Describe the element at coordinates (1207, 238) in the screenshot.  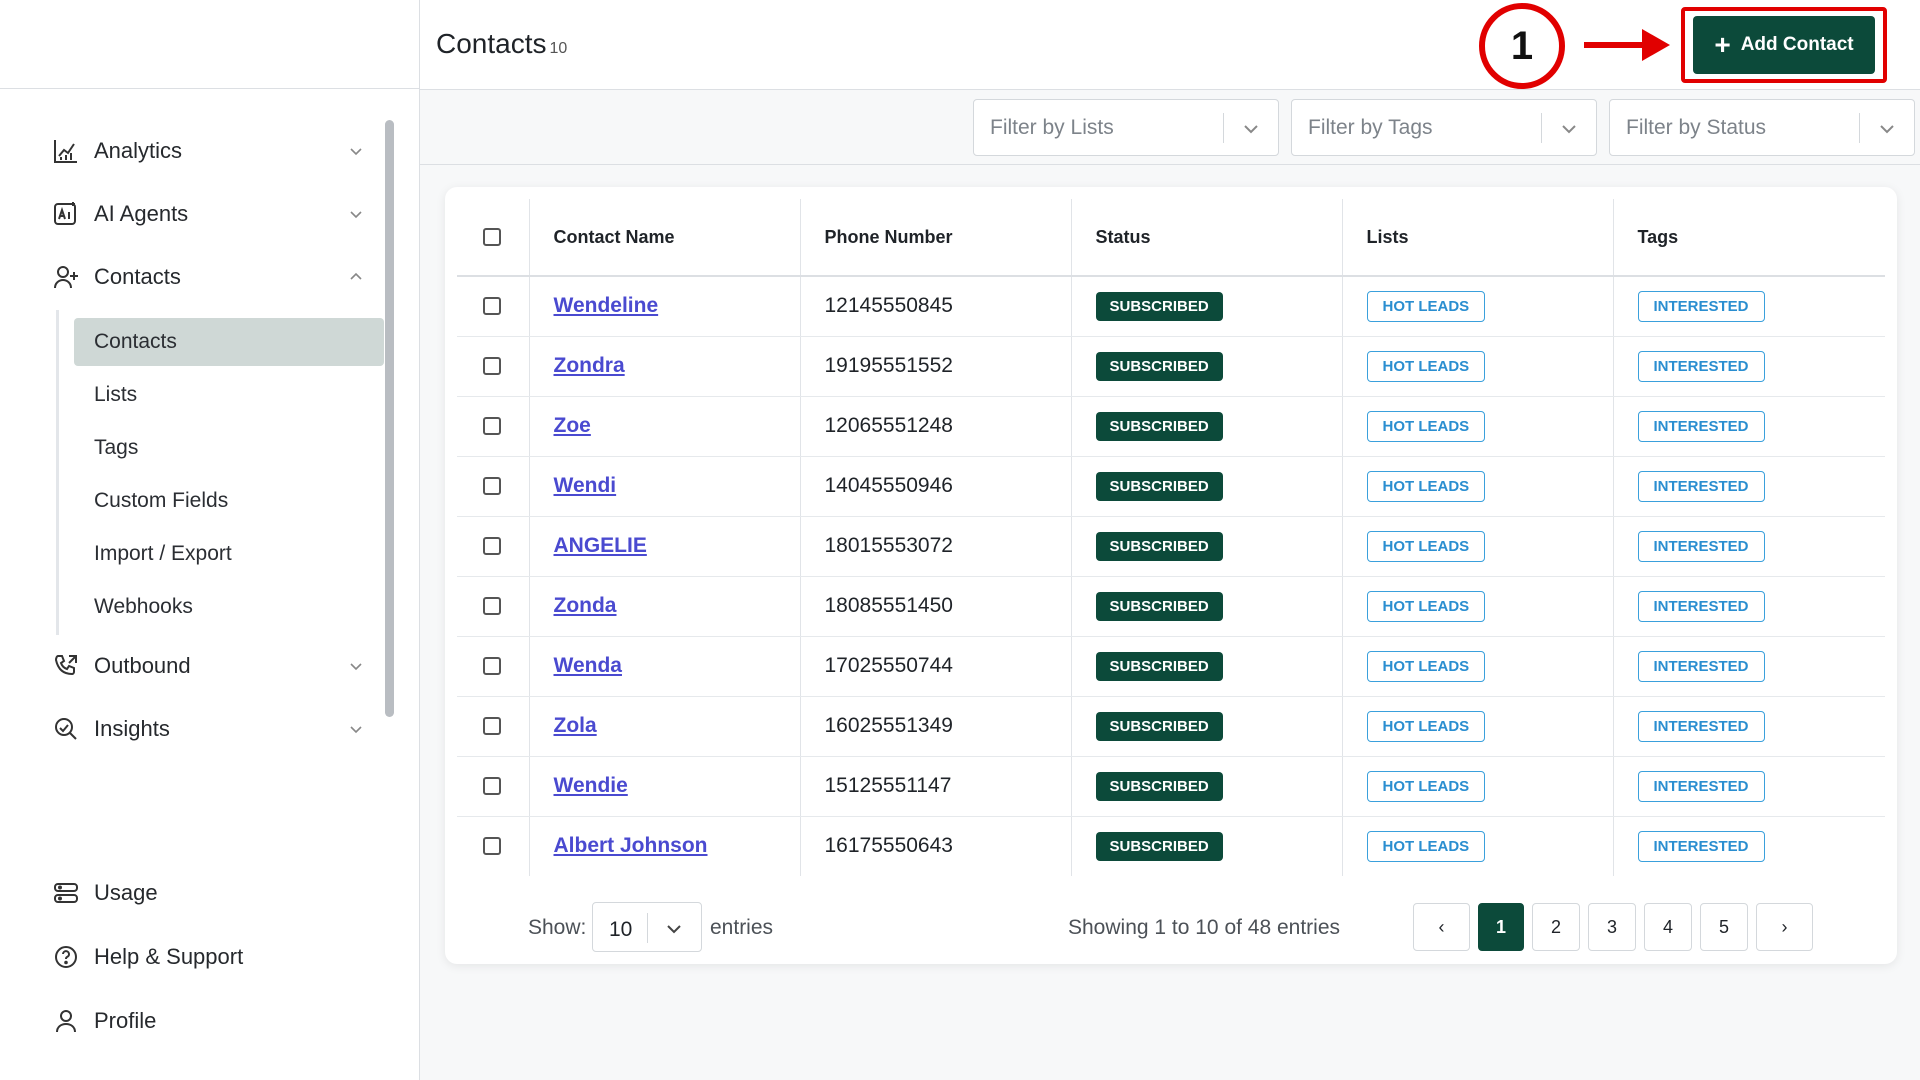
I see `column-header-status: Status` at that location.